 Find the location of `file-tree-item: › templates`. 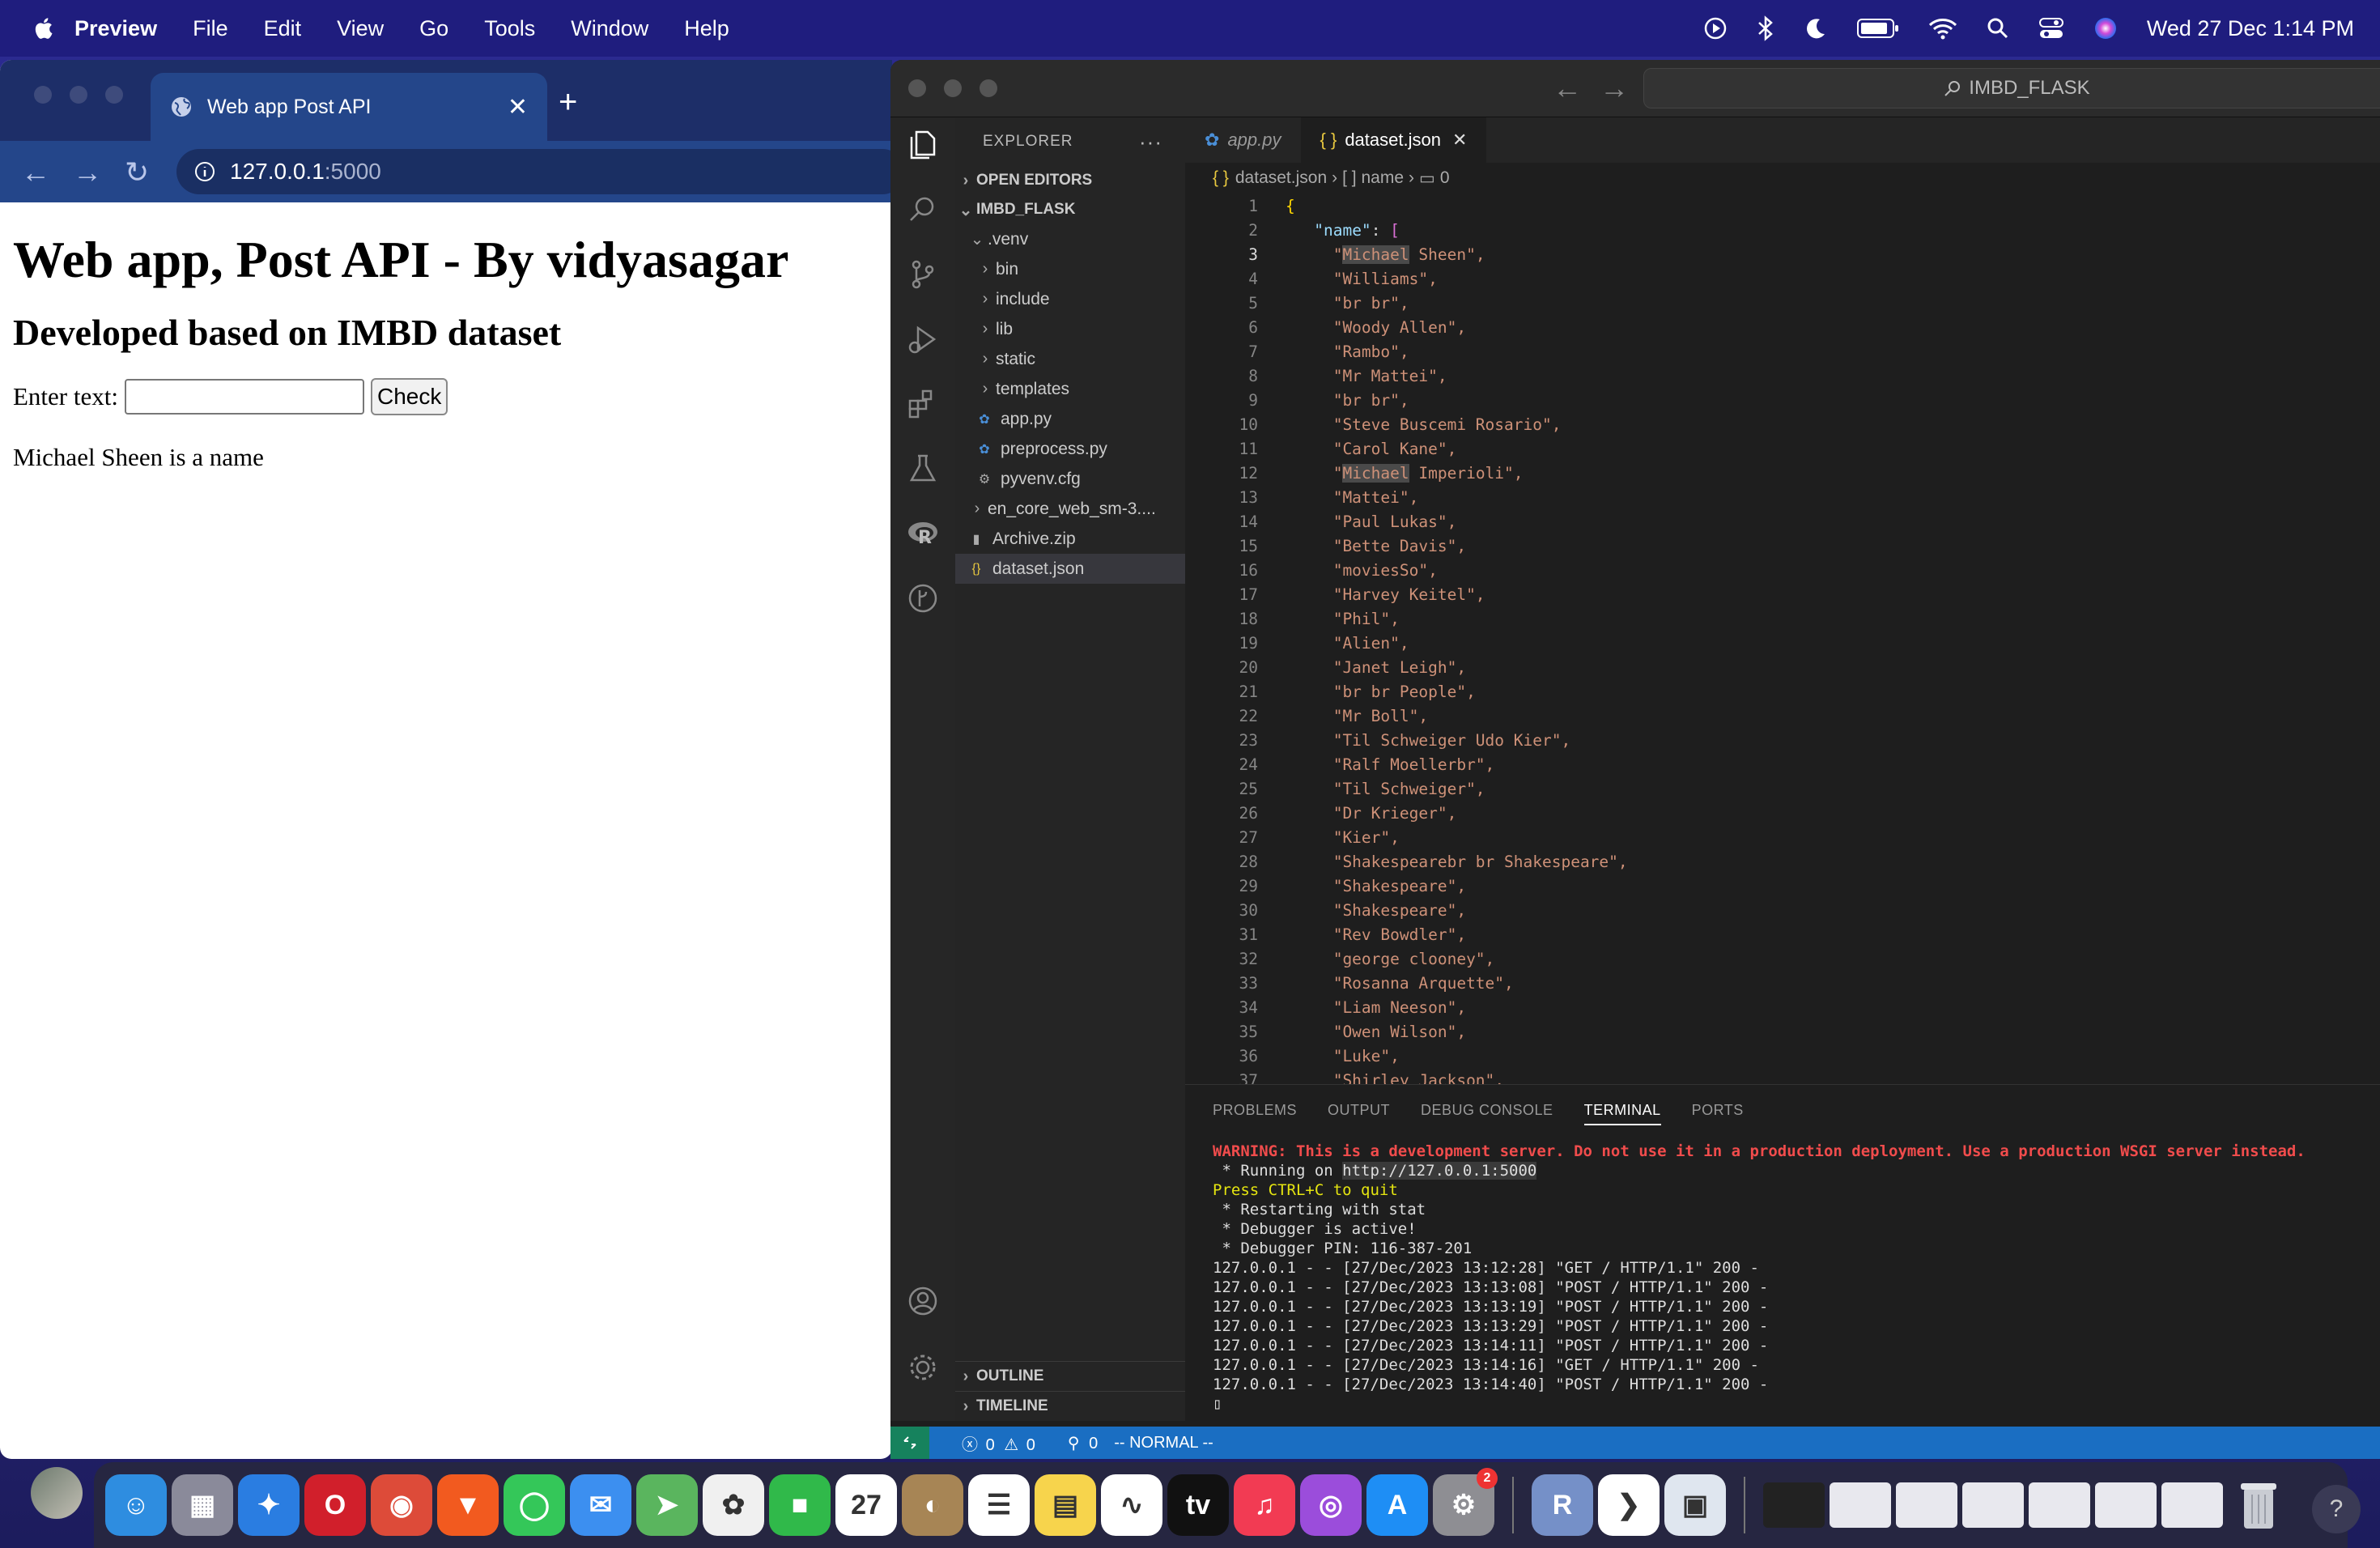

file-tree-item: › templates is located at coordinates (1070, 389).